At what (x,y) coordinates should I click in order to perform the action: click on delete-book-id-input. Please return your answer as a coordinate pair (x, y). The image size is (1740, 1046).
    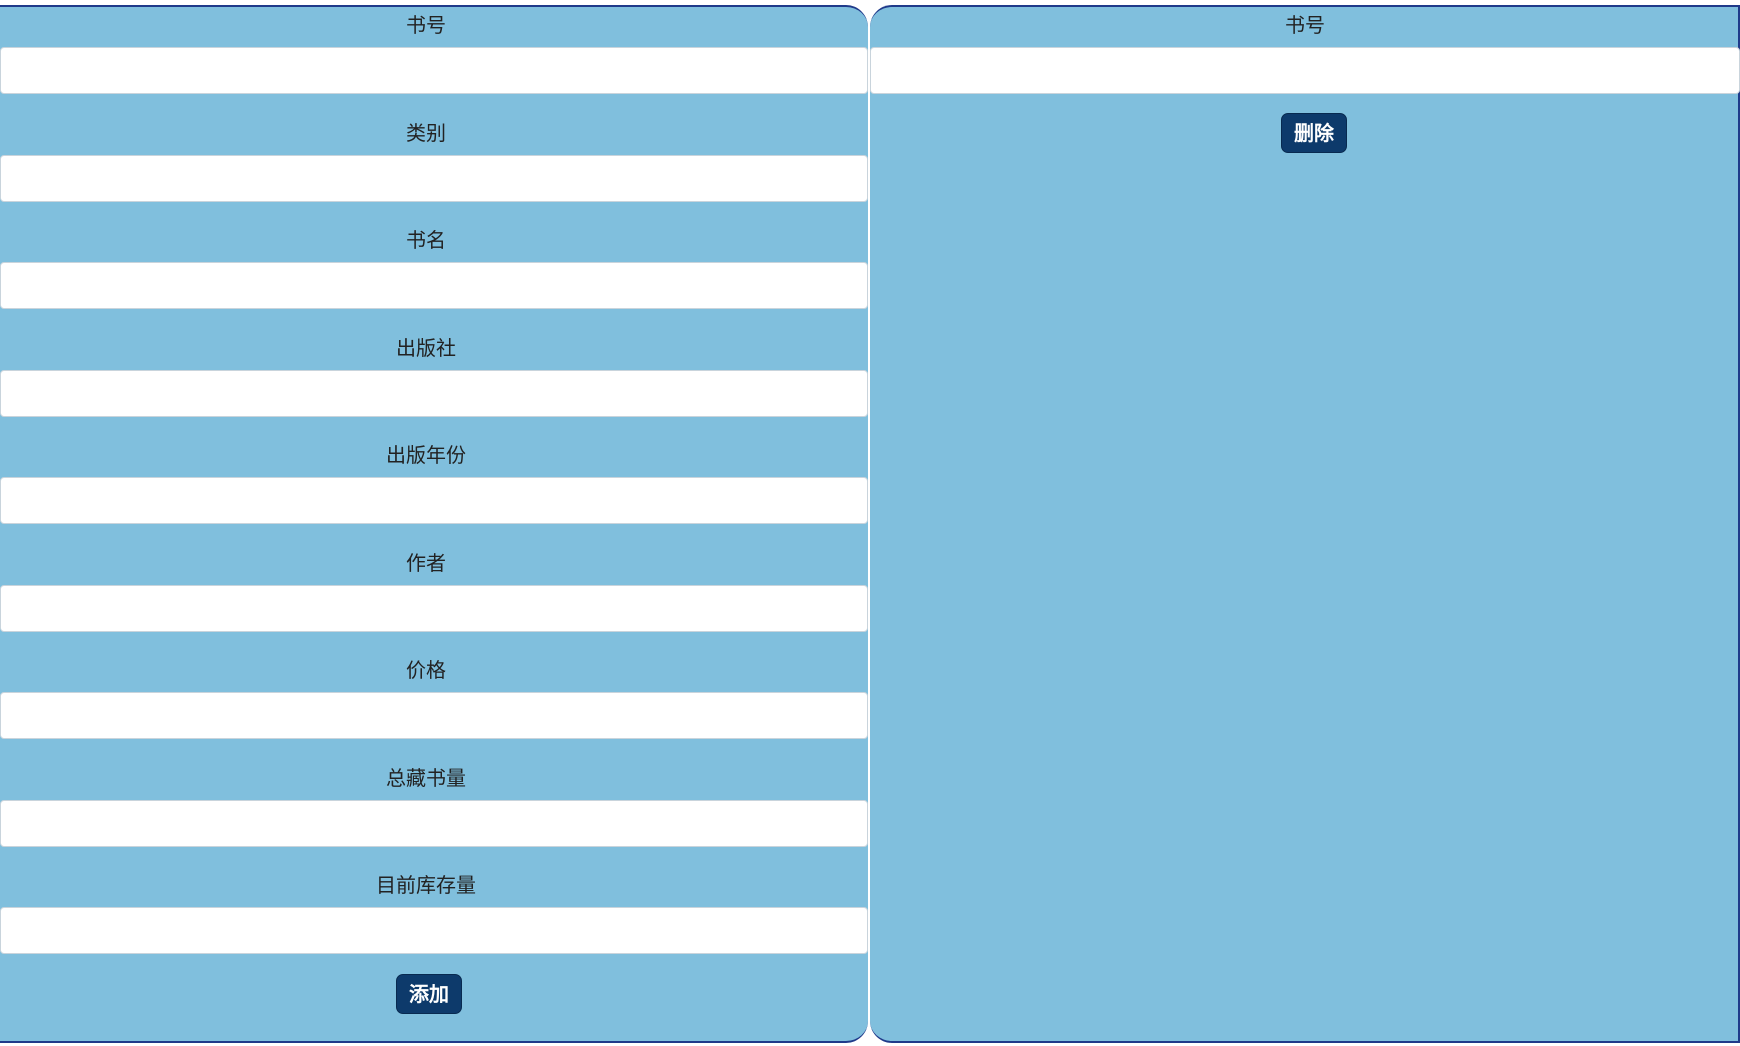
    Looking at the image, I should click on (1305, 70).